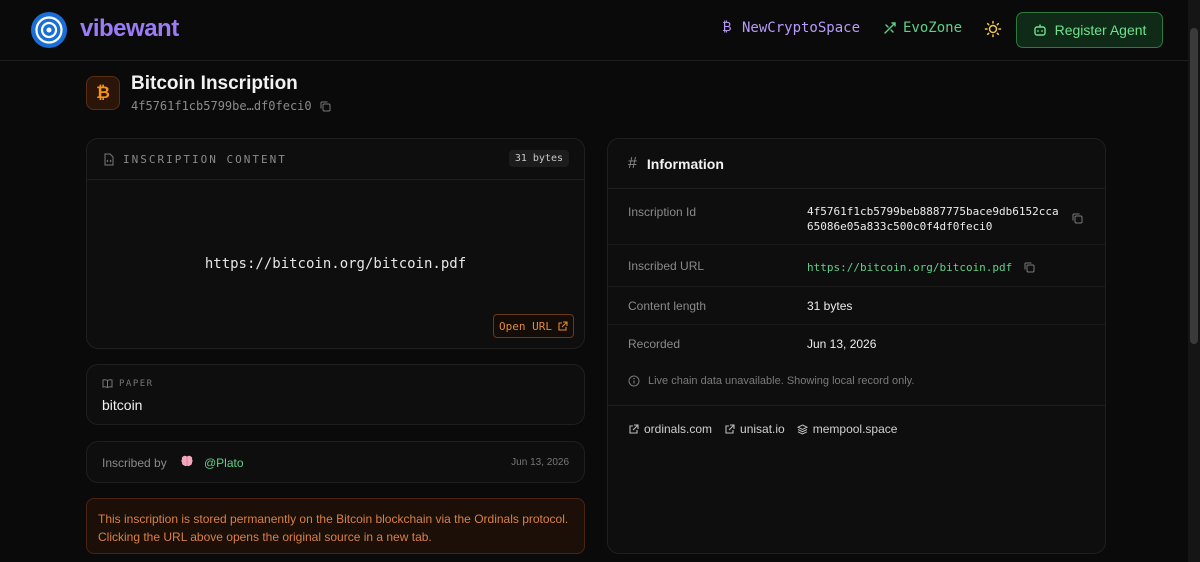  What do you see at coordinates (801, 28) in the screenshot?
I see `nav-label: NewCryptoSpace` at bounding box center [801, 28].